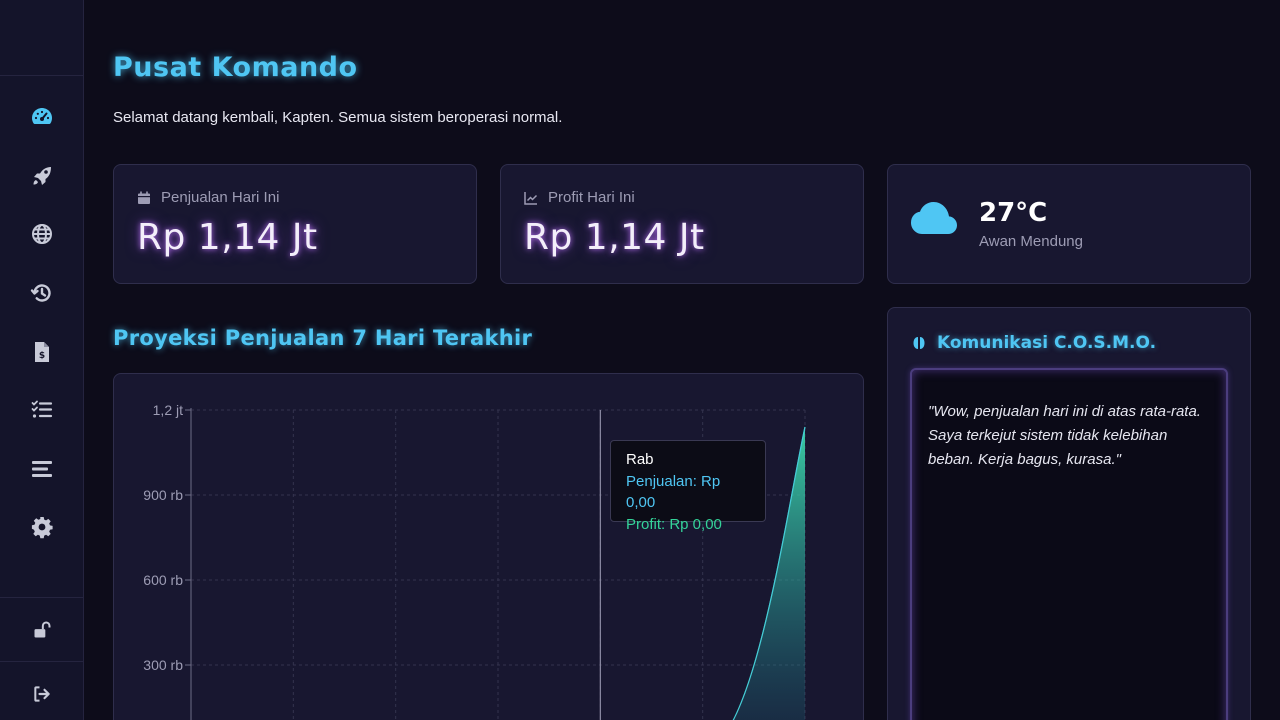 The height and width of the screenshot is (720, 1280). I want to click on profit-today-value: Rp 1,14 Jt, so click(614, 237).